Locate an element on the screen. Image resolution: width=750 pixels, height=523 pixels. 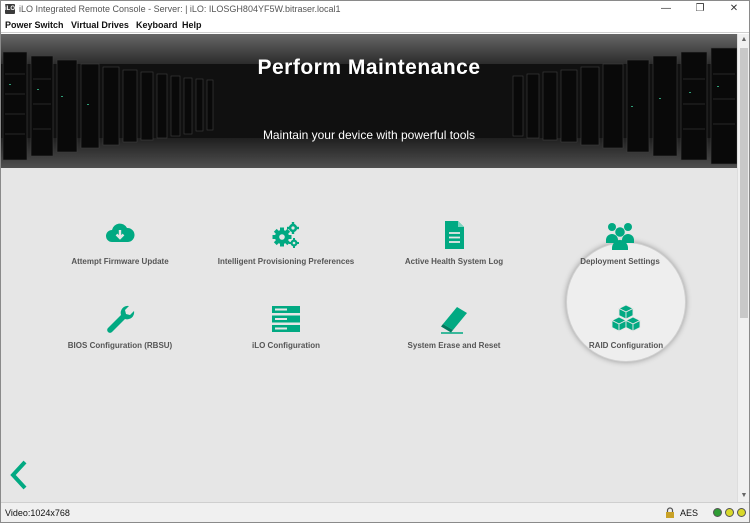
menu-power-switch: Power Switch is located at coordinates (34, 25).